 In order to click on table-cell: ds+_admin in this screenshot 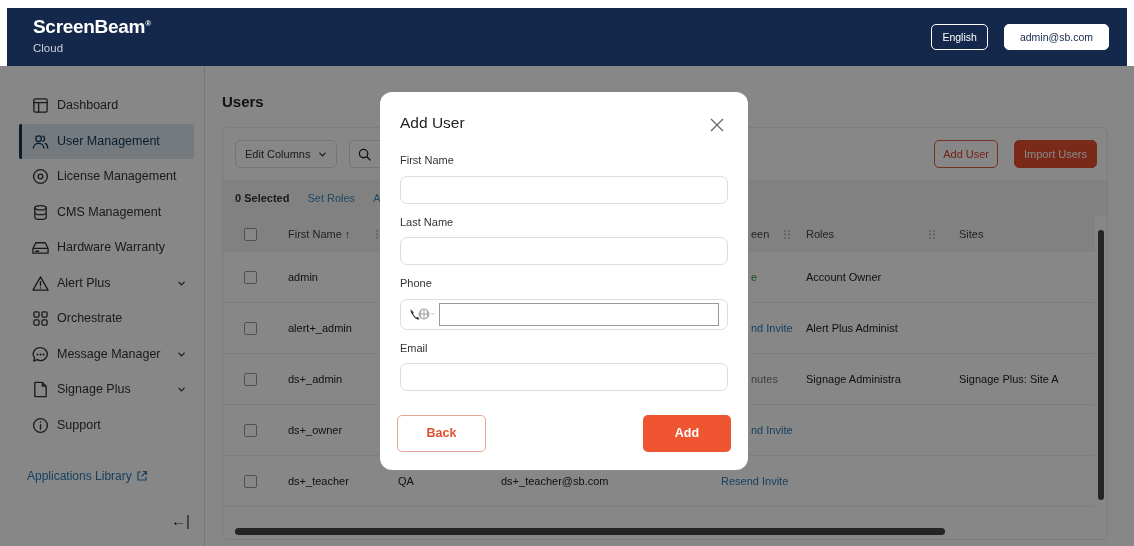, I will do `click(315, 378)`.